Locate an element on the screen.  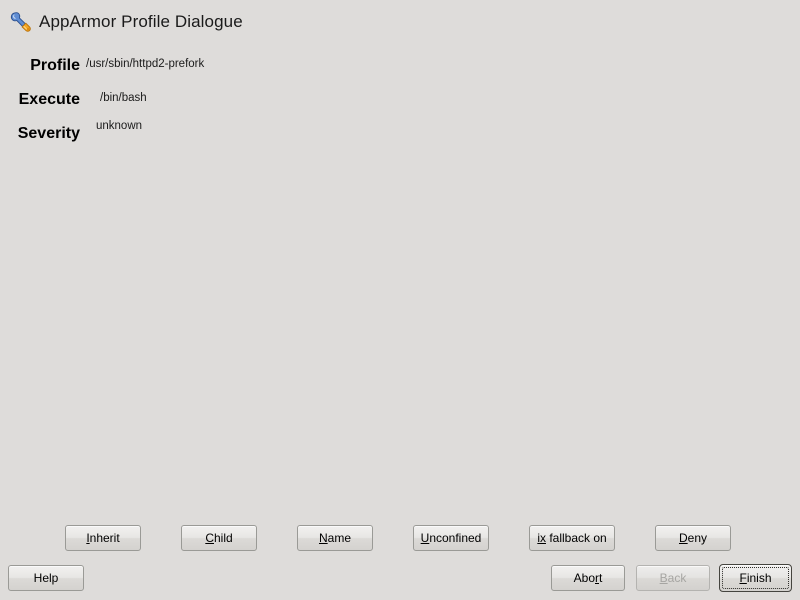
abort-button: Abort is located at coordinates (588, 578).